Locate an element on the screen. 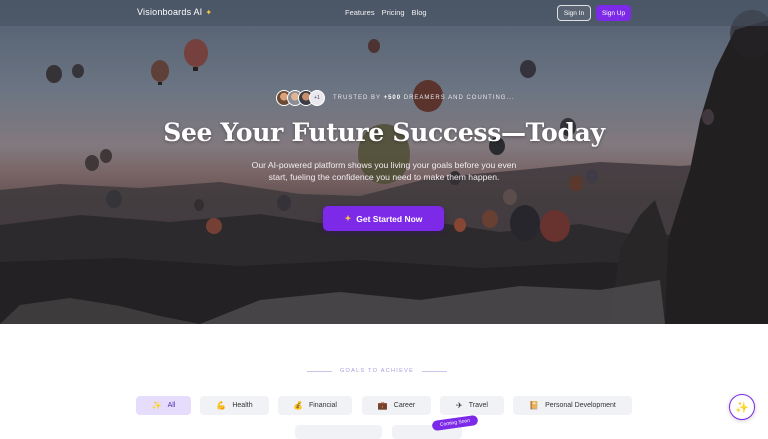  chip-label: Personal Development is located at coordinates (580, 405).